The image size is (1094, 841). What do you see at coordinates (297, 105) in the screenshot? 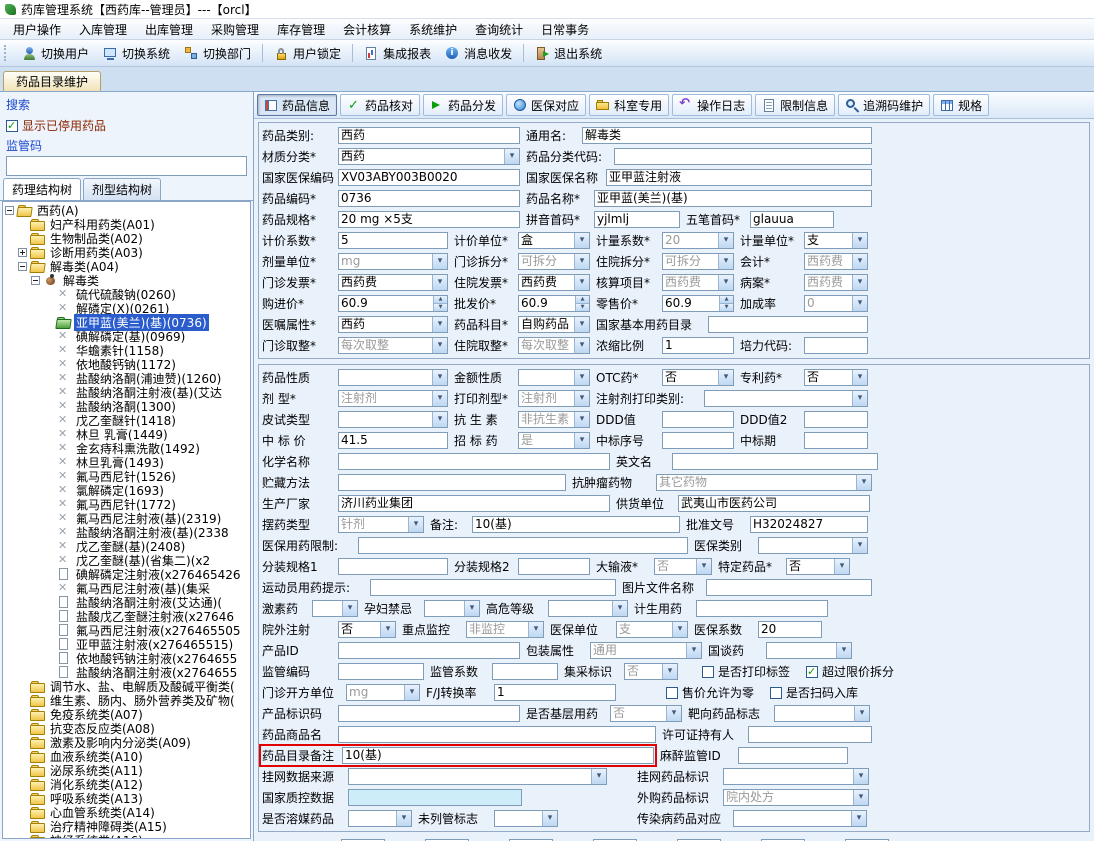
I see `drug-info-button: 药品信息` at bounding box center [297, 105].